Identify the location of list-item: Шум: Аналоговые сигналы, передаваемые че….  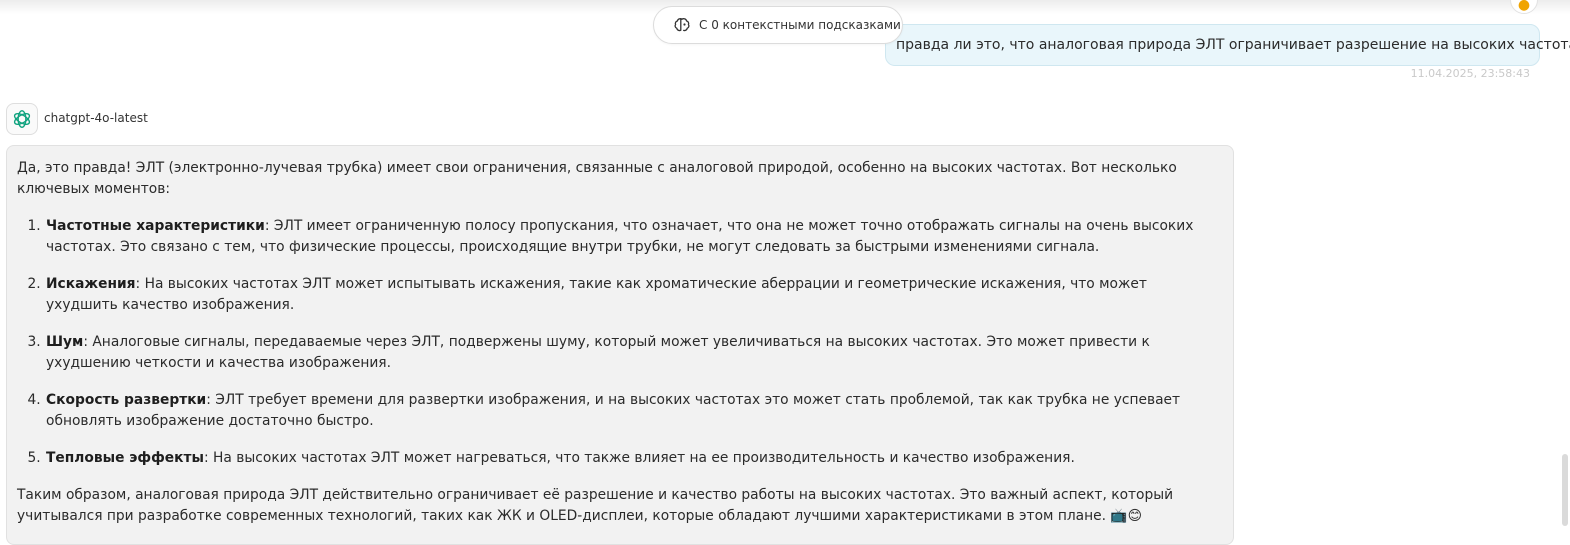
(634, 353).